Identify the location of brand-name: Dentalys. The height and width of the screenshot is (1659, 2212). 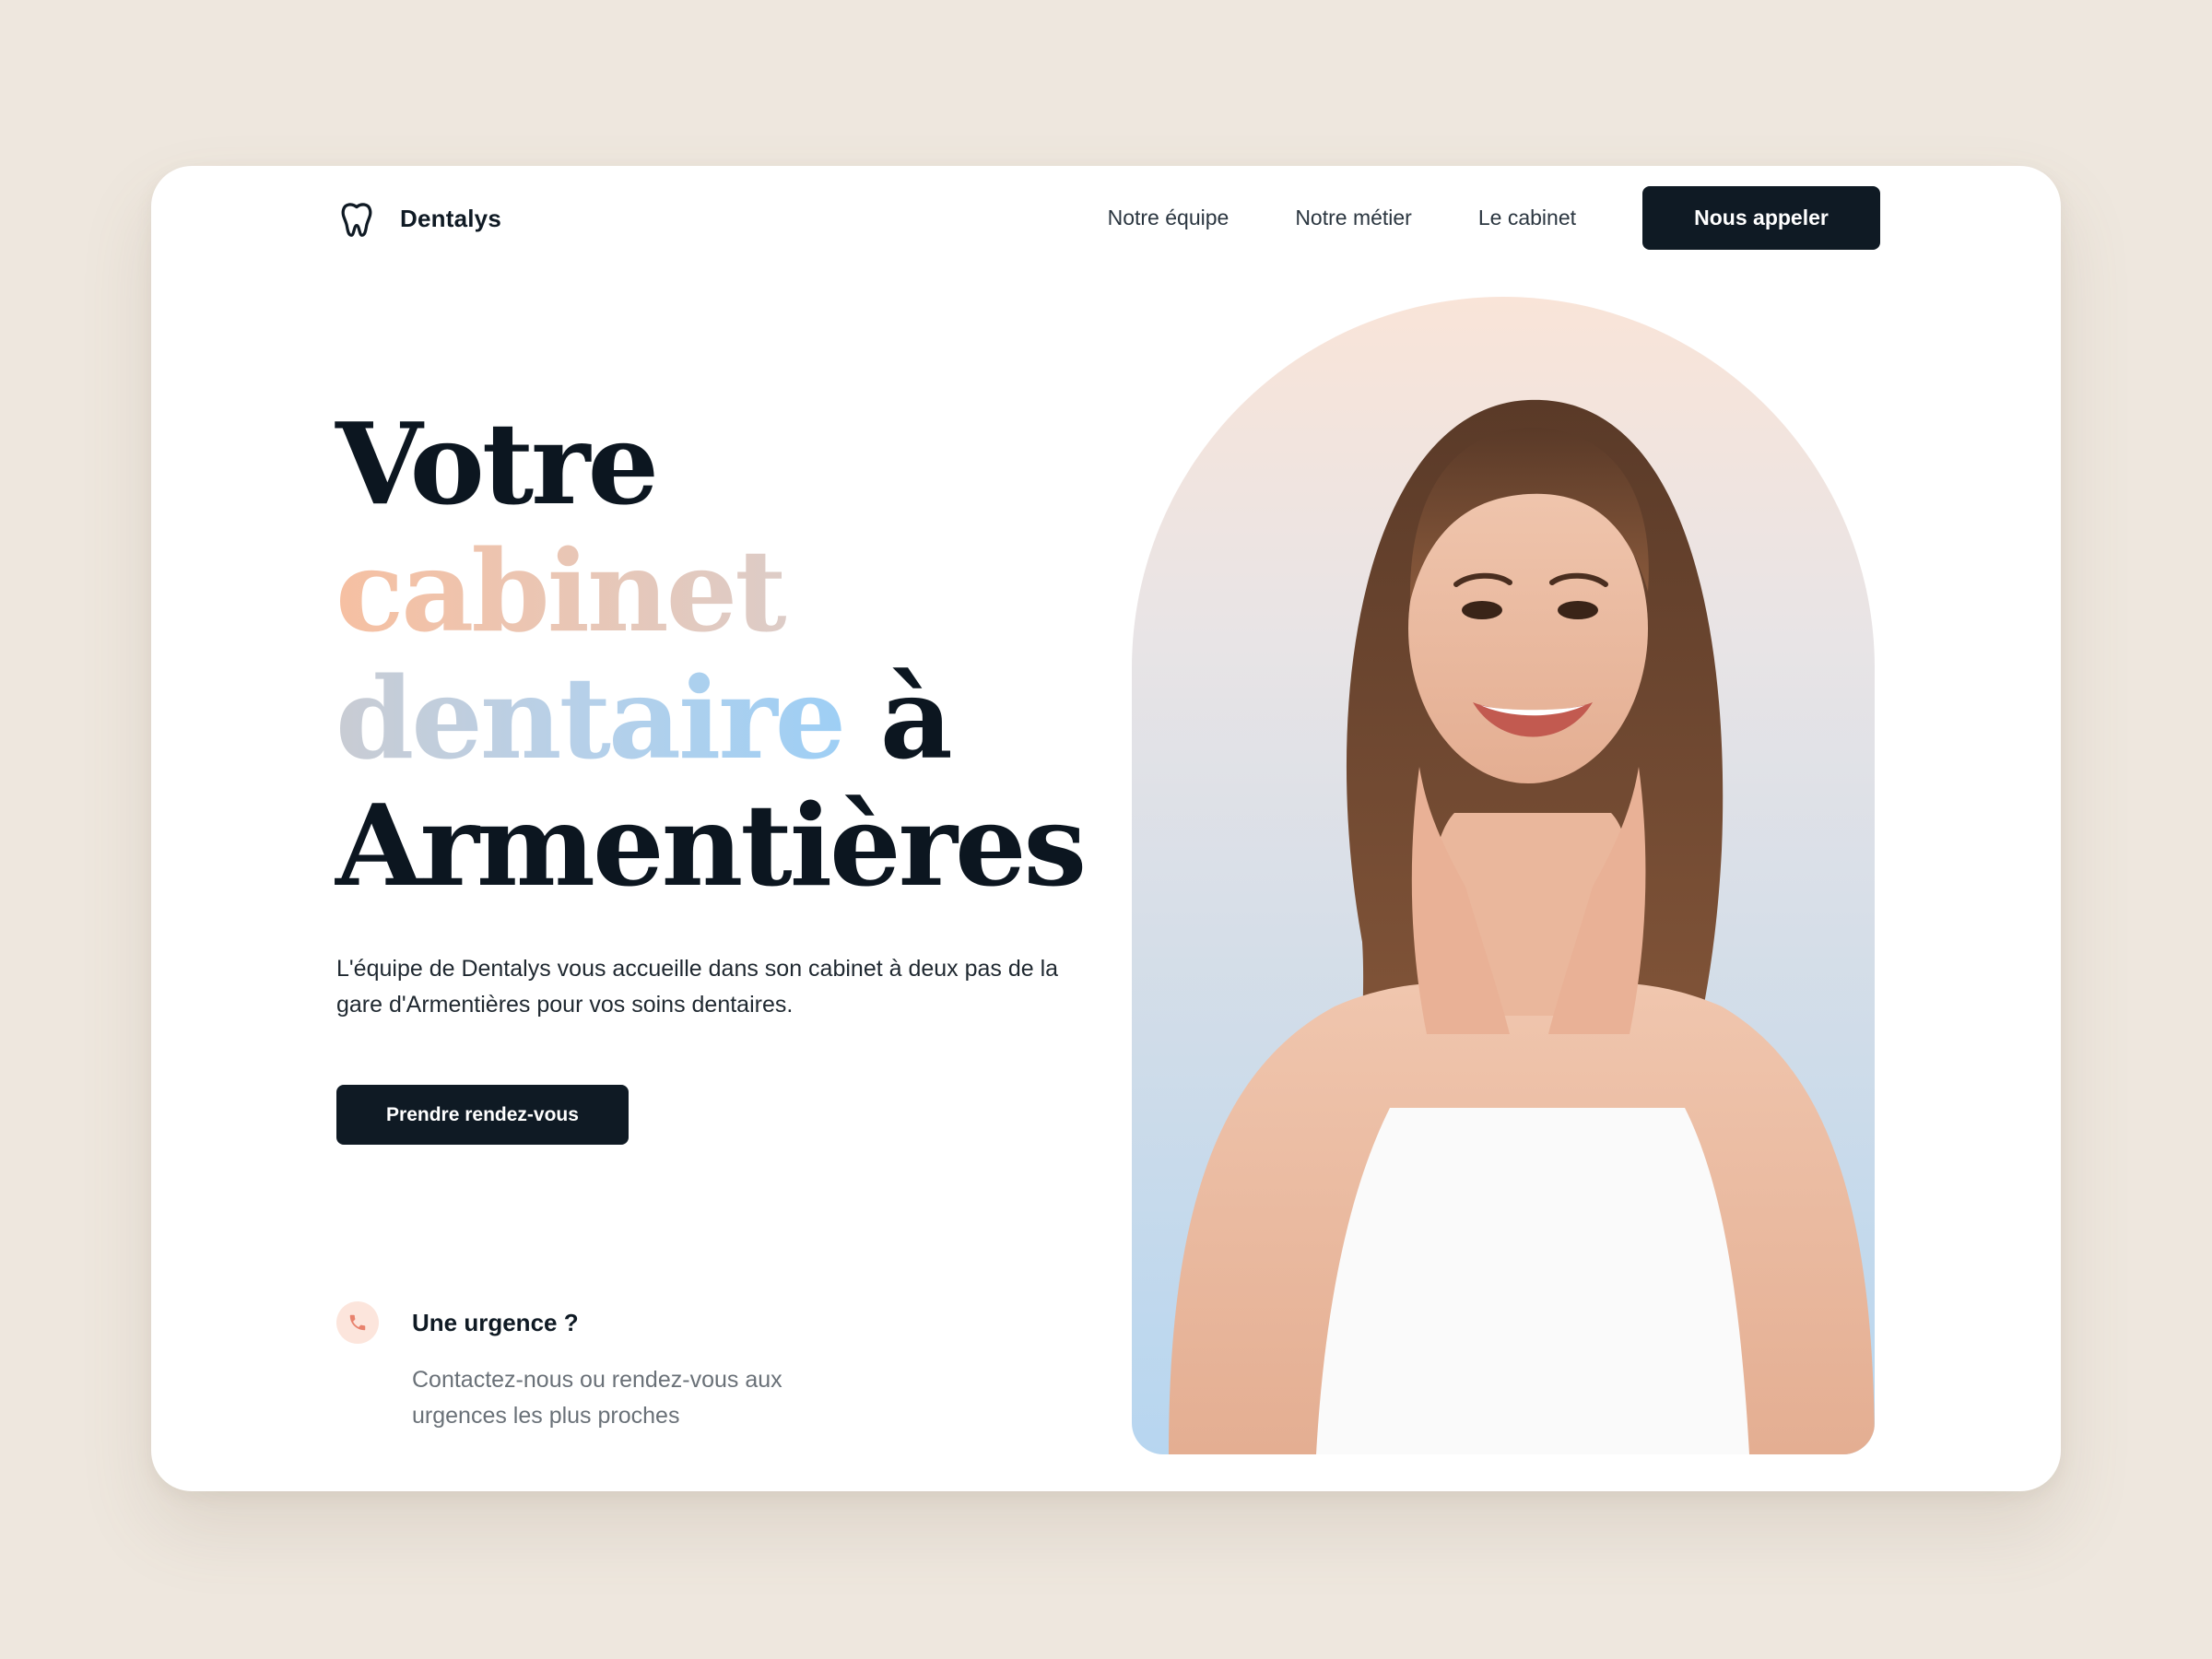
(450, 218).